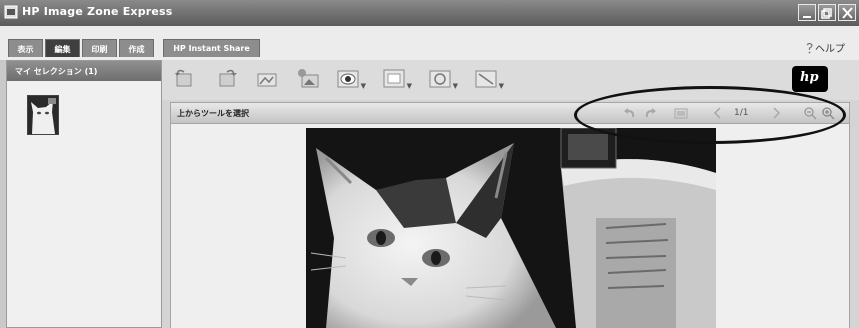 The image size is (859, 328). I want to click on help-link: ヘルプ, so click(825, 47).